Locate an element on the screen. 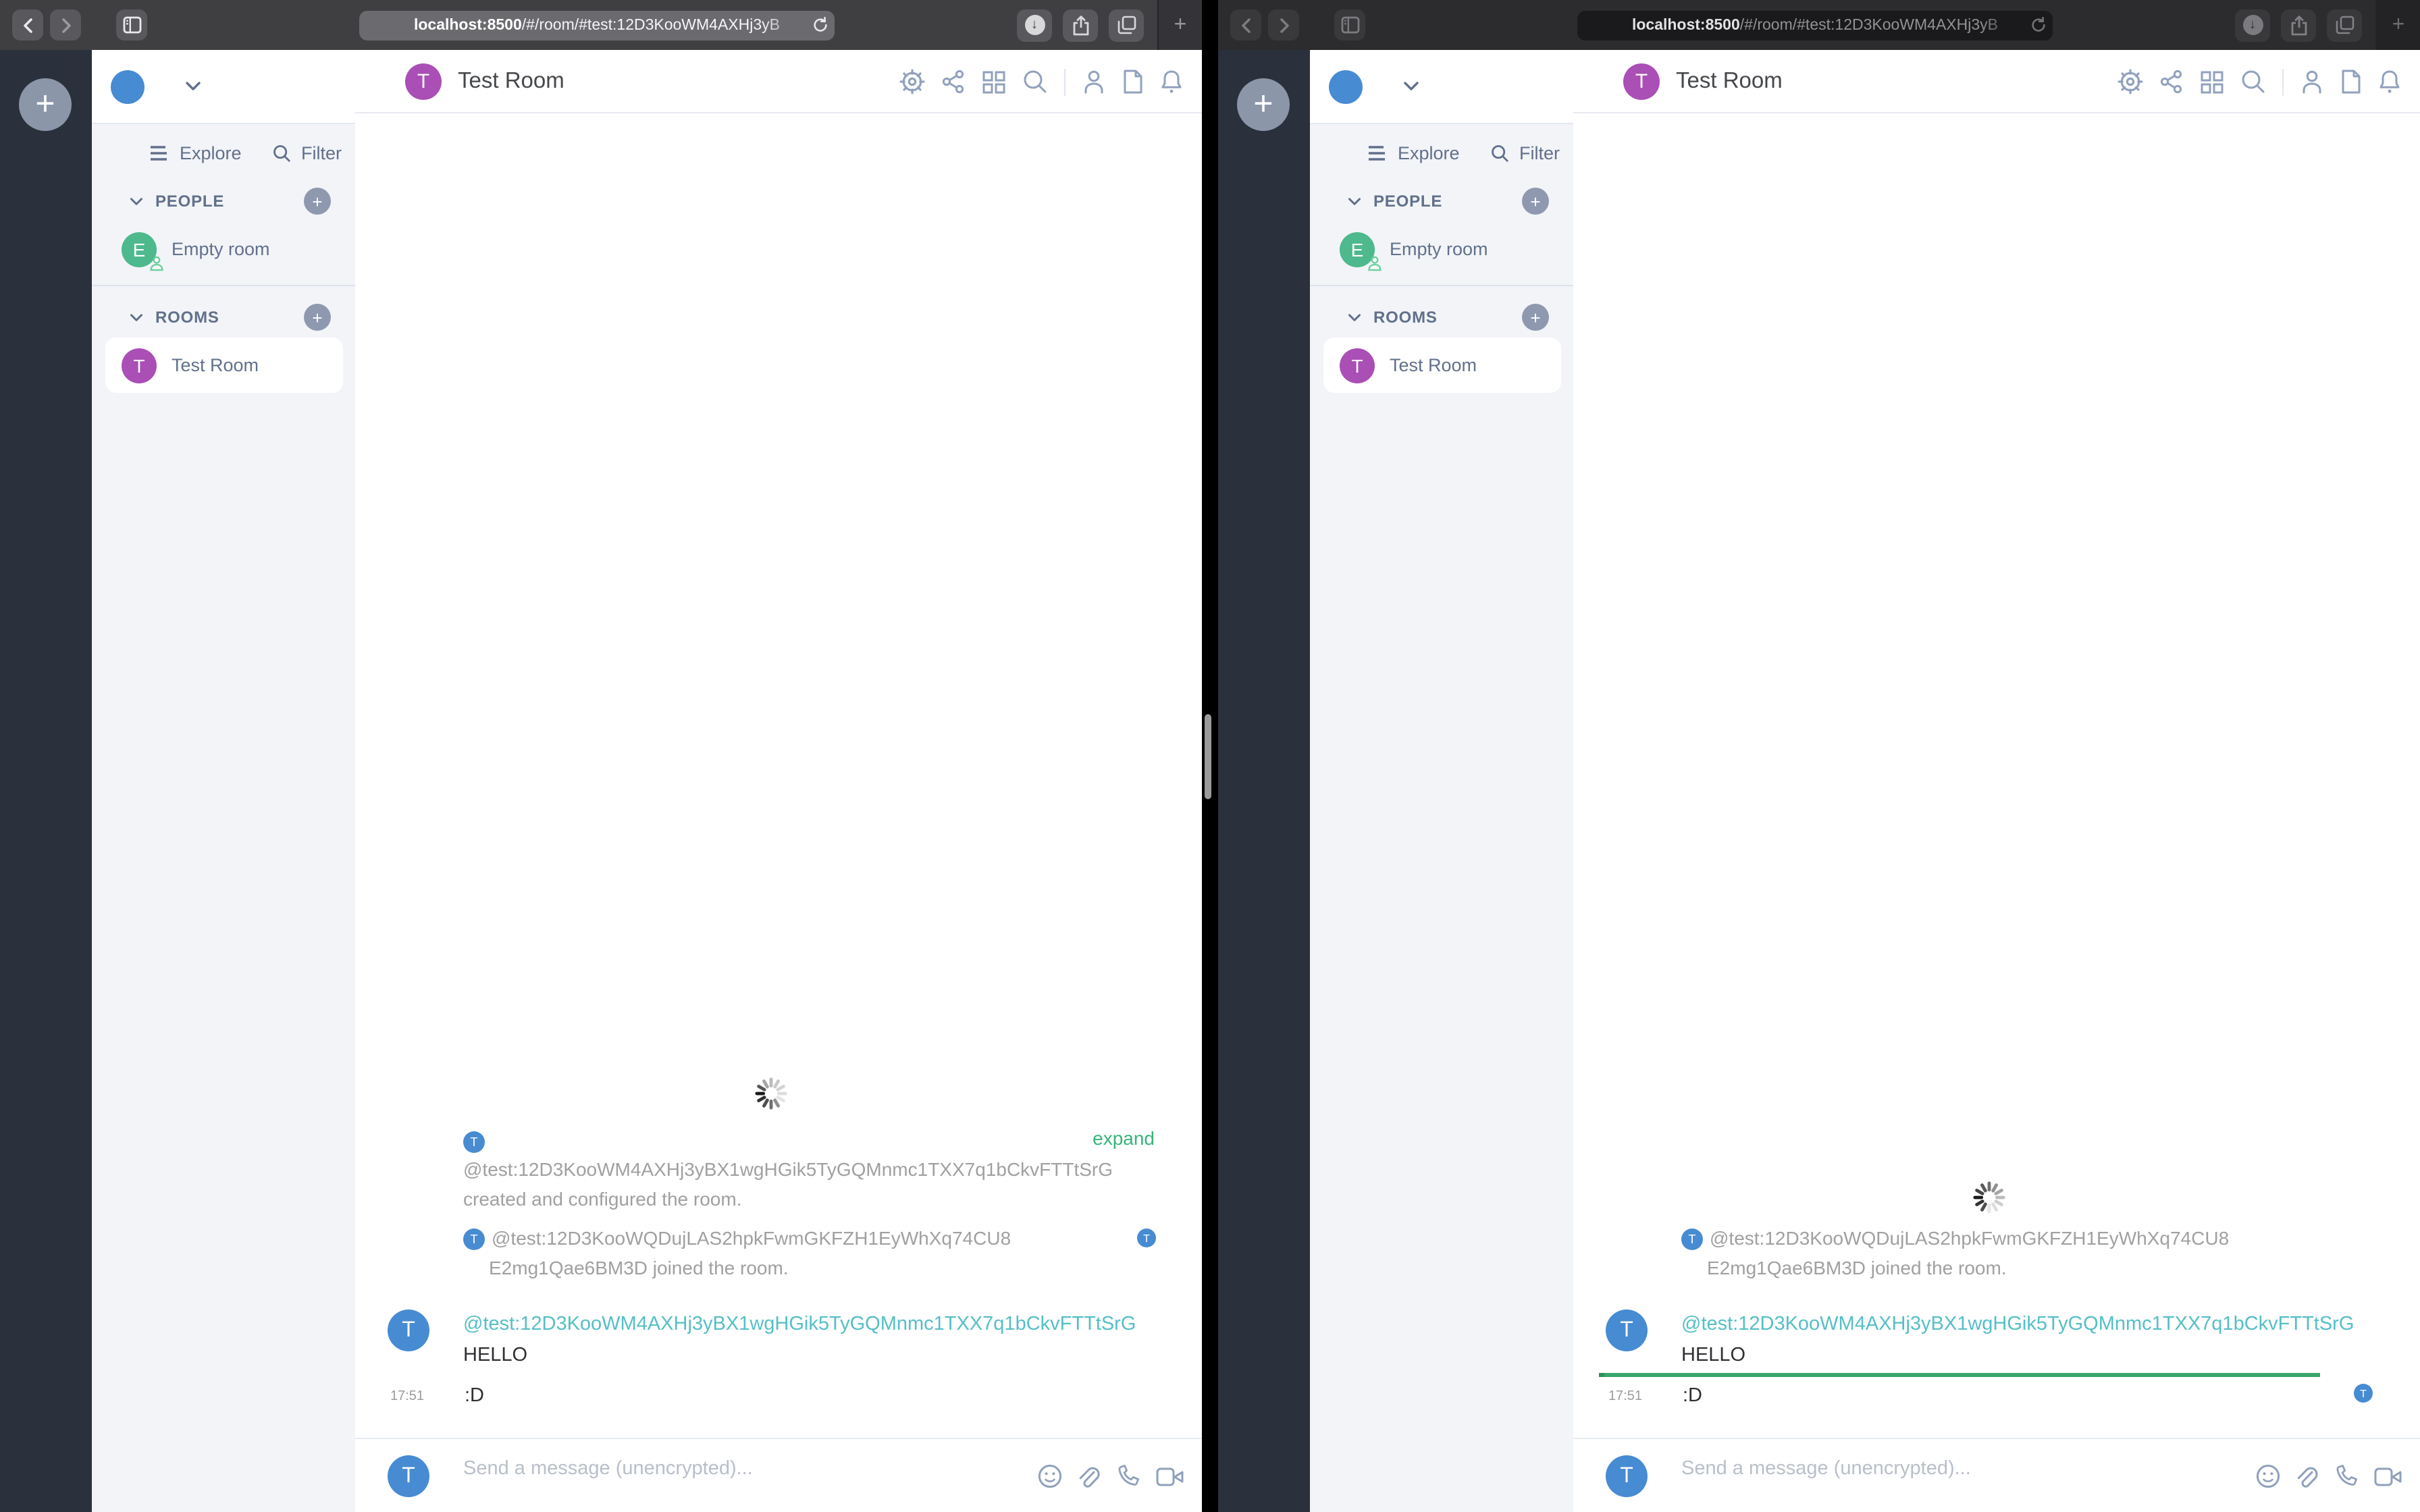 This screenshot has width=2420, height=1512. section-label: PEOPLE is located at coordinates (190, 201).